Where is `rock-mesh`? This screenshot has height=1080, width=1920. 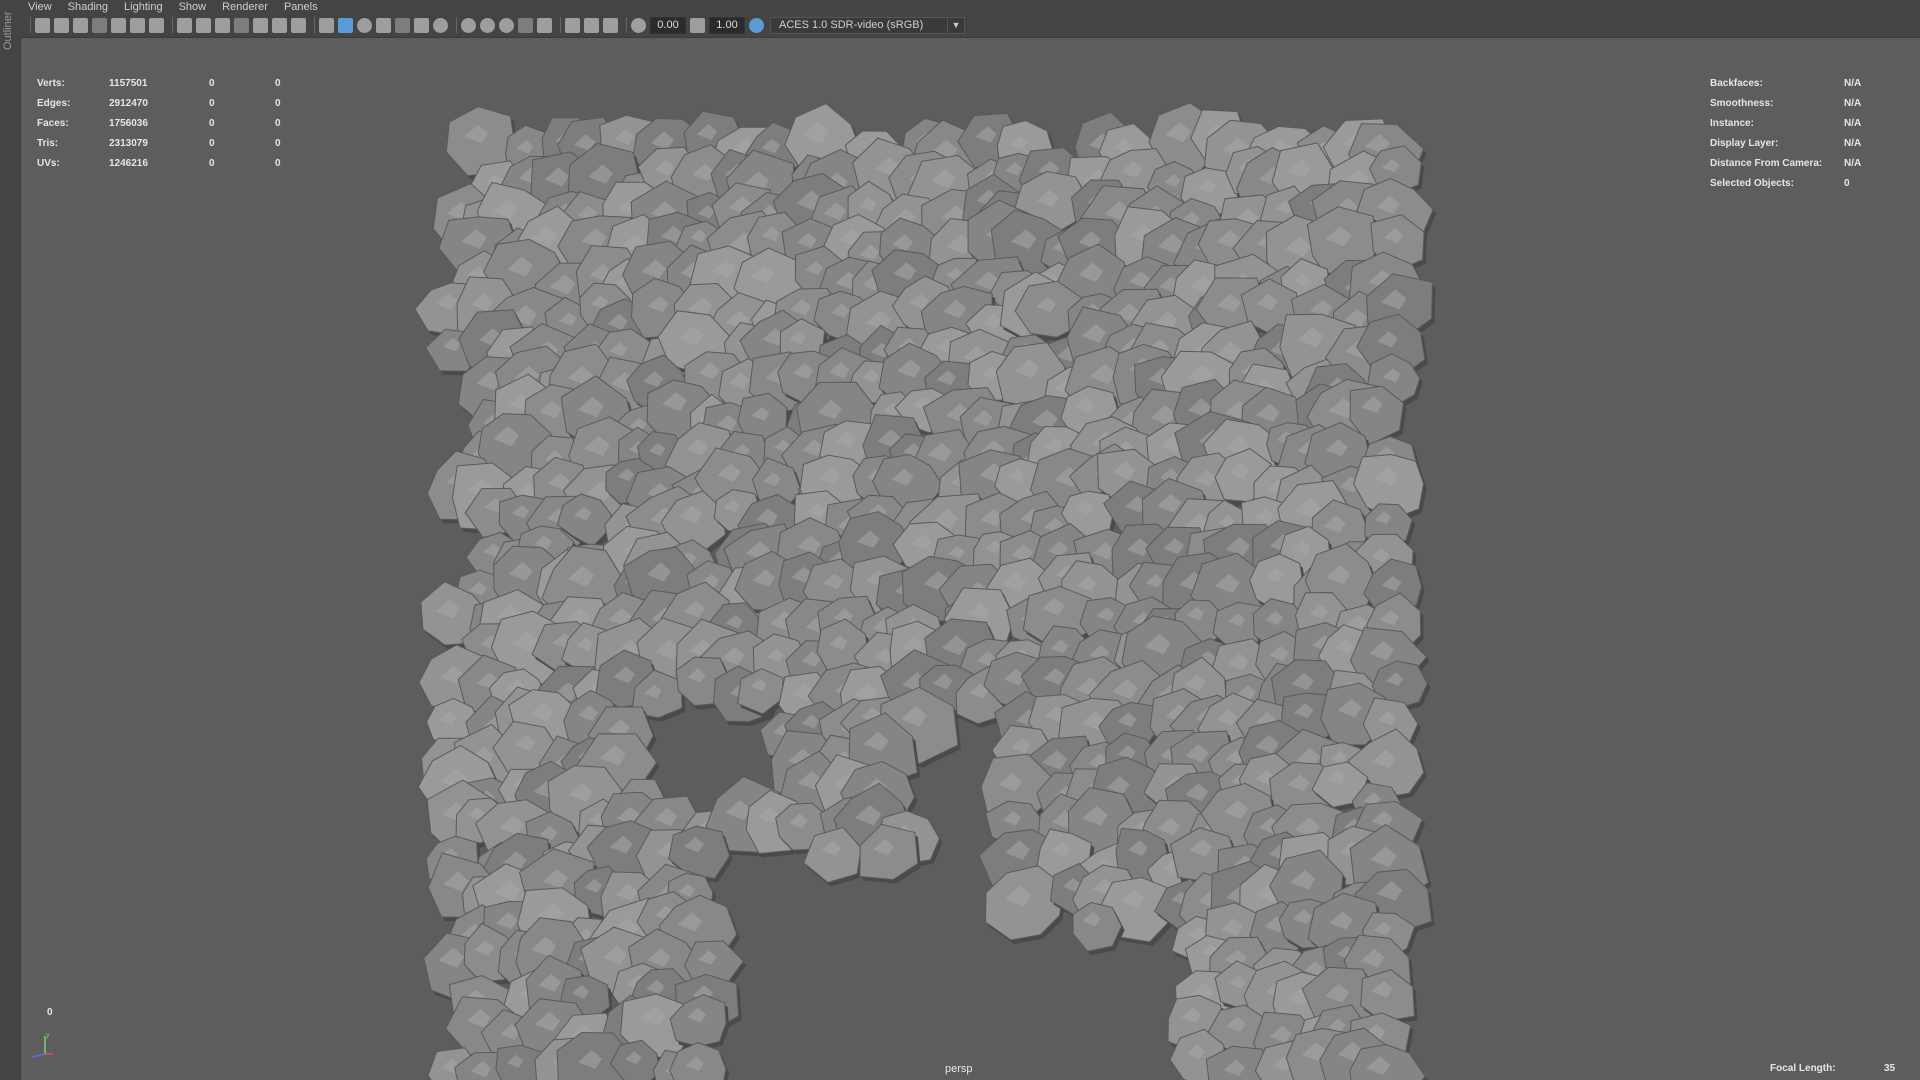
rock-mesh is located at coordinates (1388, 1061).